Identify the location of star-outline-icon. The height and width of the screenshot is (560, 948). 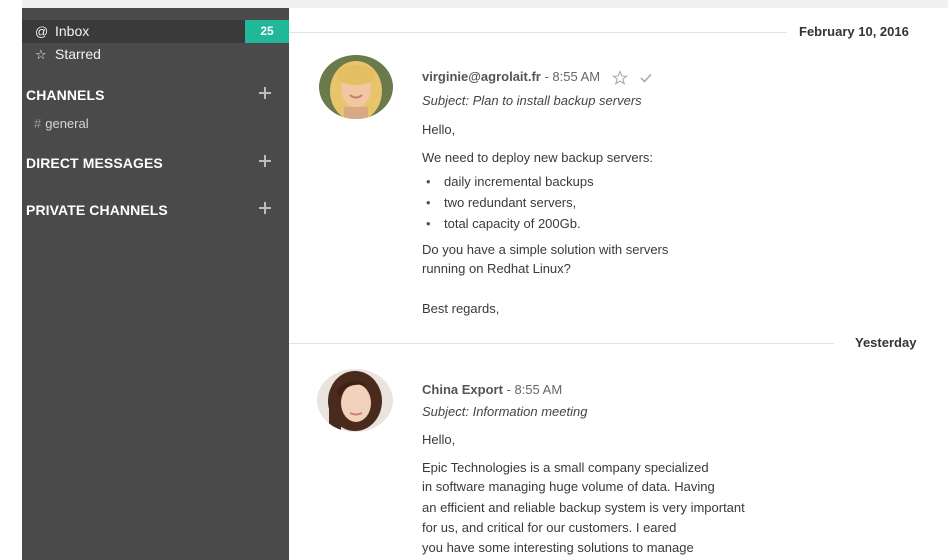
(619, 77).